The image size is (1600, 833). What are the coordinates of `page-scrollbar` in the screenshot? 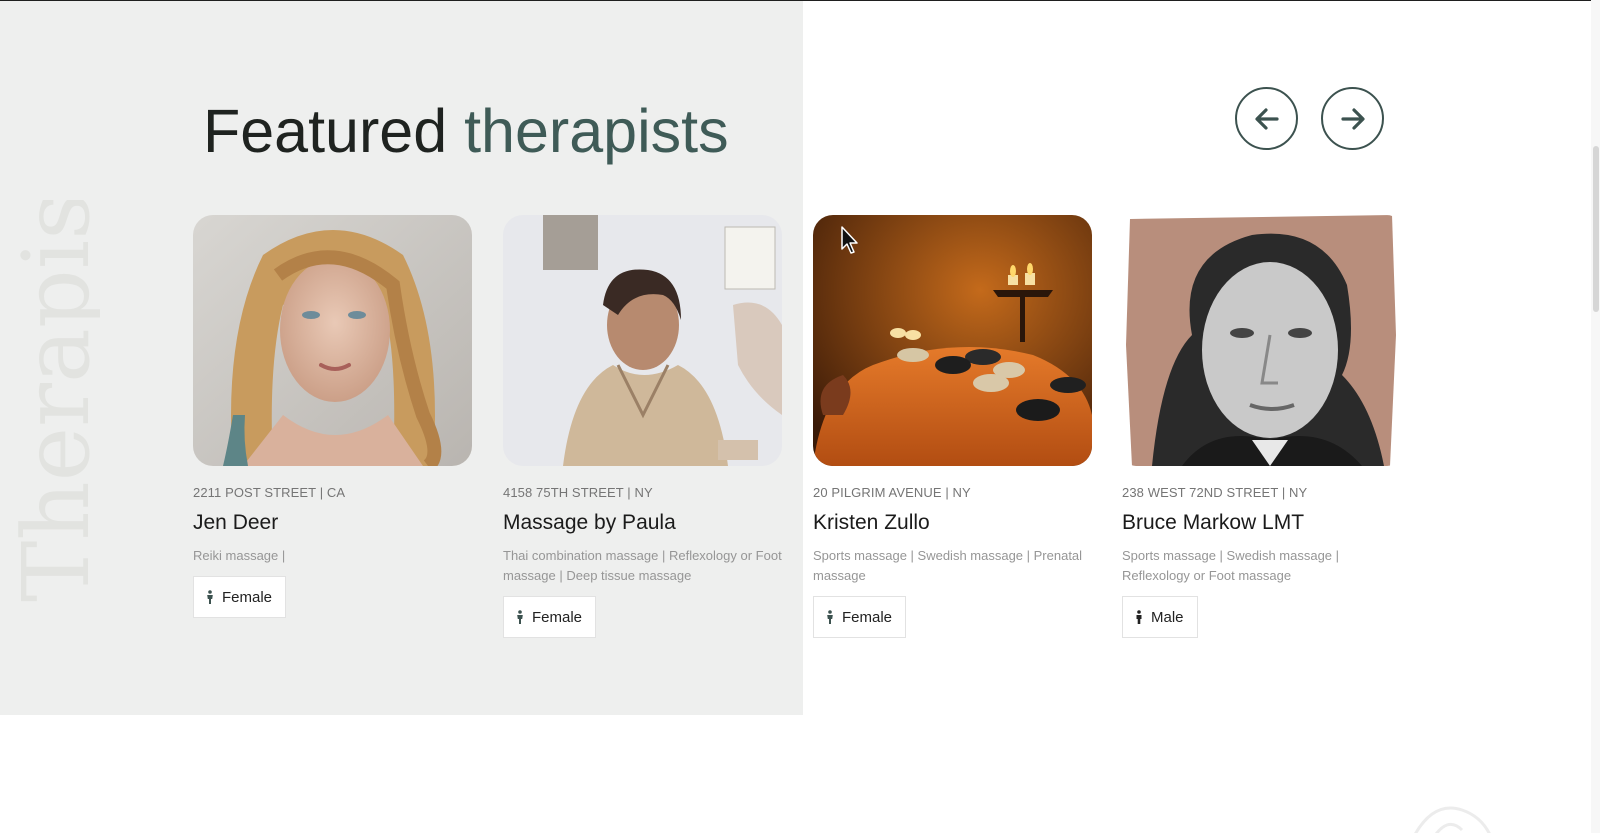 It's located at (1595, 416).